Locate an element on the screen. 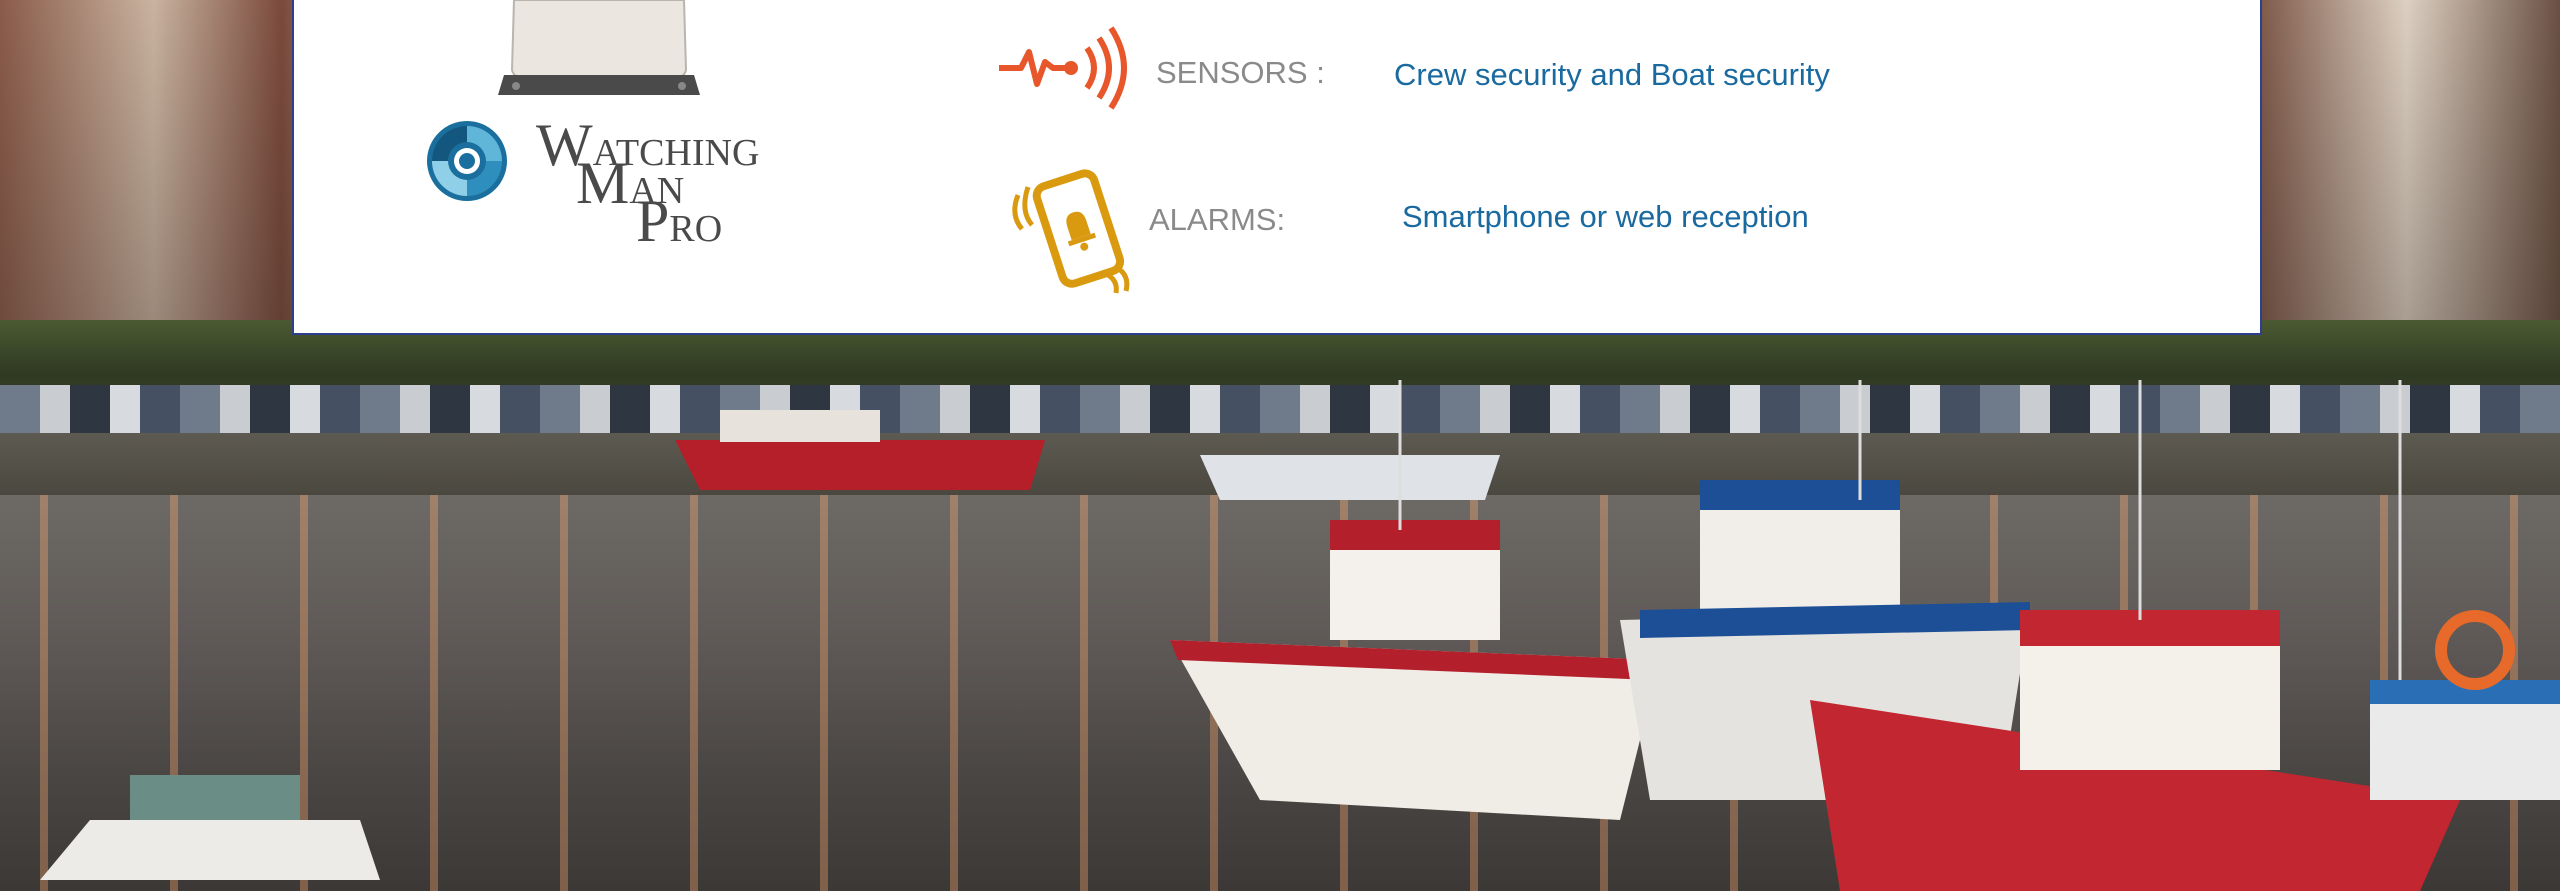 The height and width of the screenshot is (891, 2560). logo-initial-m: M is located at coordinates (603, 183).